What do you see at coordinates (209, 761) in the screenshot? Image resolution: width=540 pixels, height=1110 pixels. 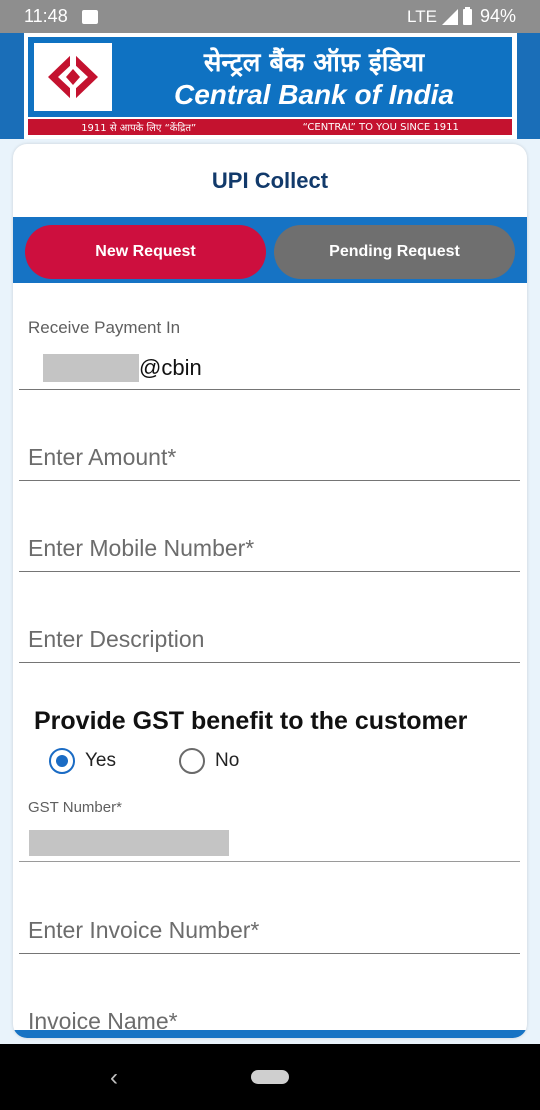 I see `gst-no-radio: No` at bounding box center [209, 761].